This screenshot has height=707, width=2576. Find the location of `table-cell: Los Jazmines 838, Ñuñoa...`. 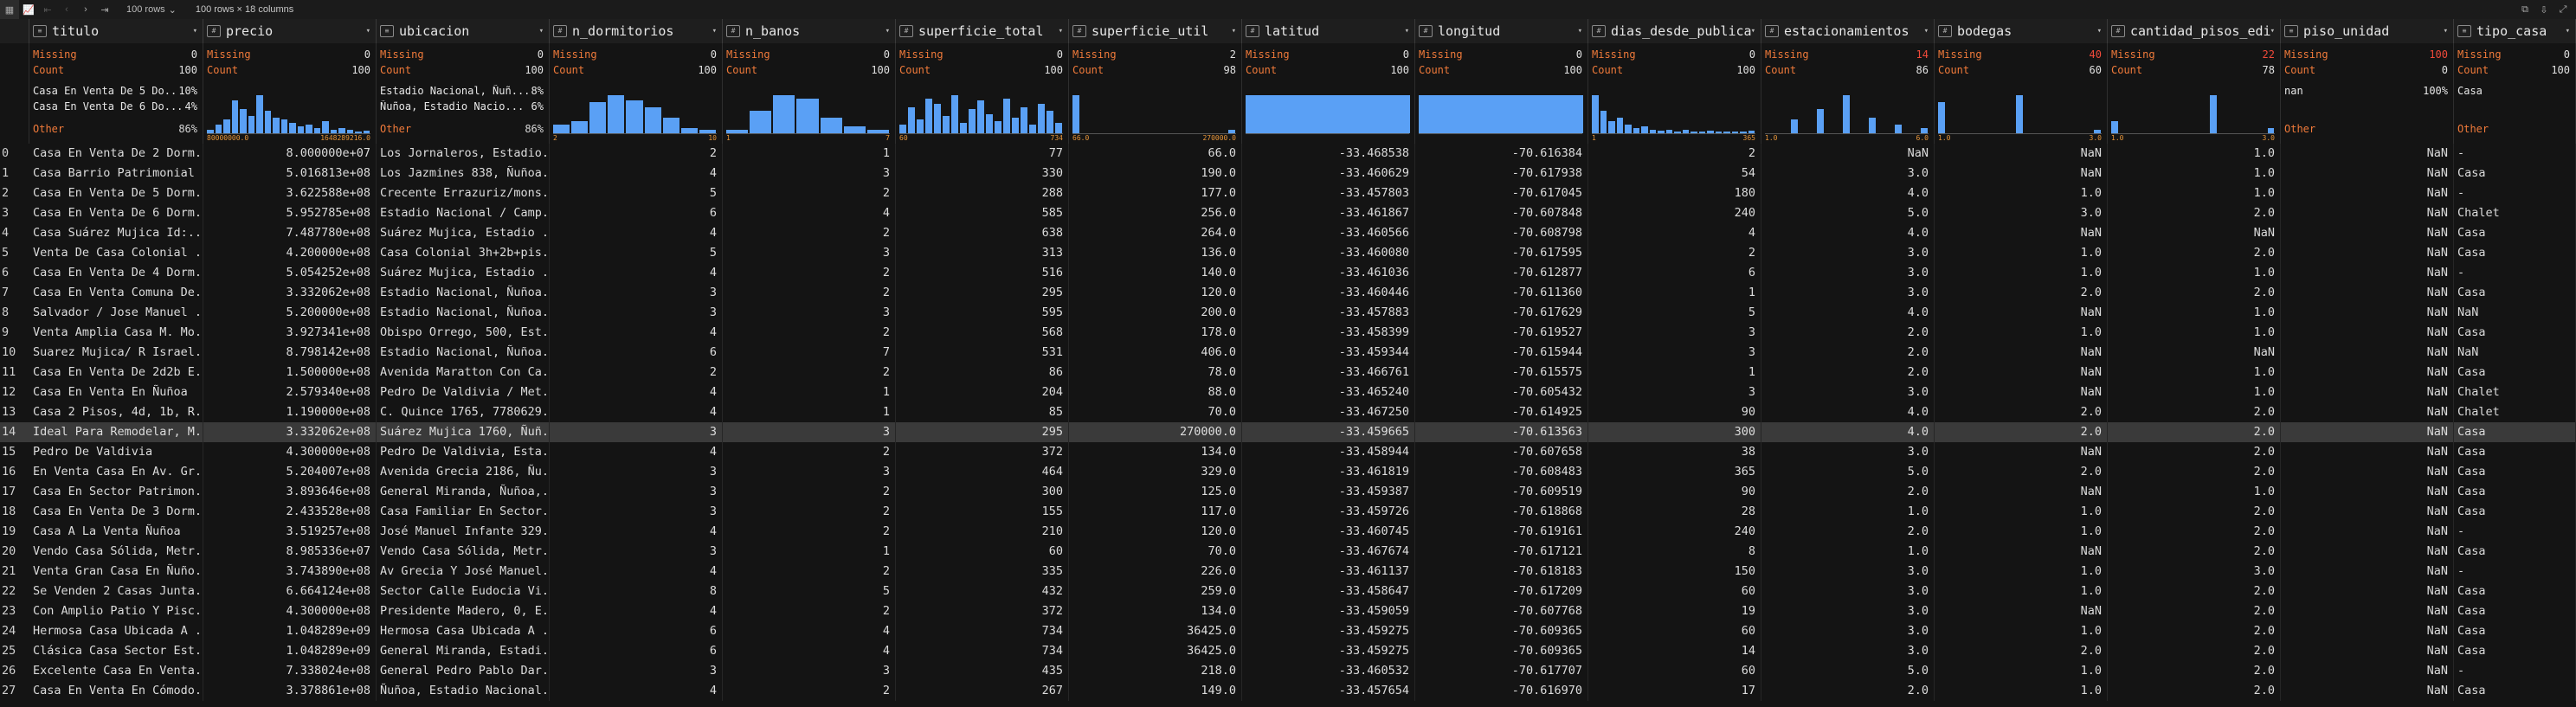

table-cell: Los Jazmines 838, Ñuñoa... is located at coordinates (463, 173).